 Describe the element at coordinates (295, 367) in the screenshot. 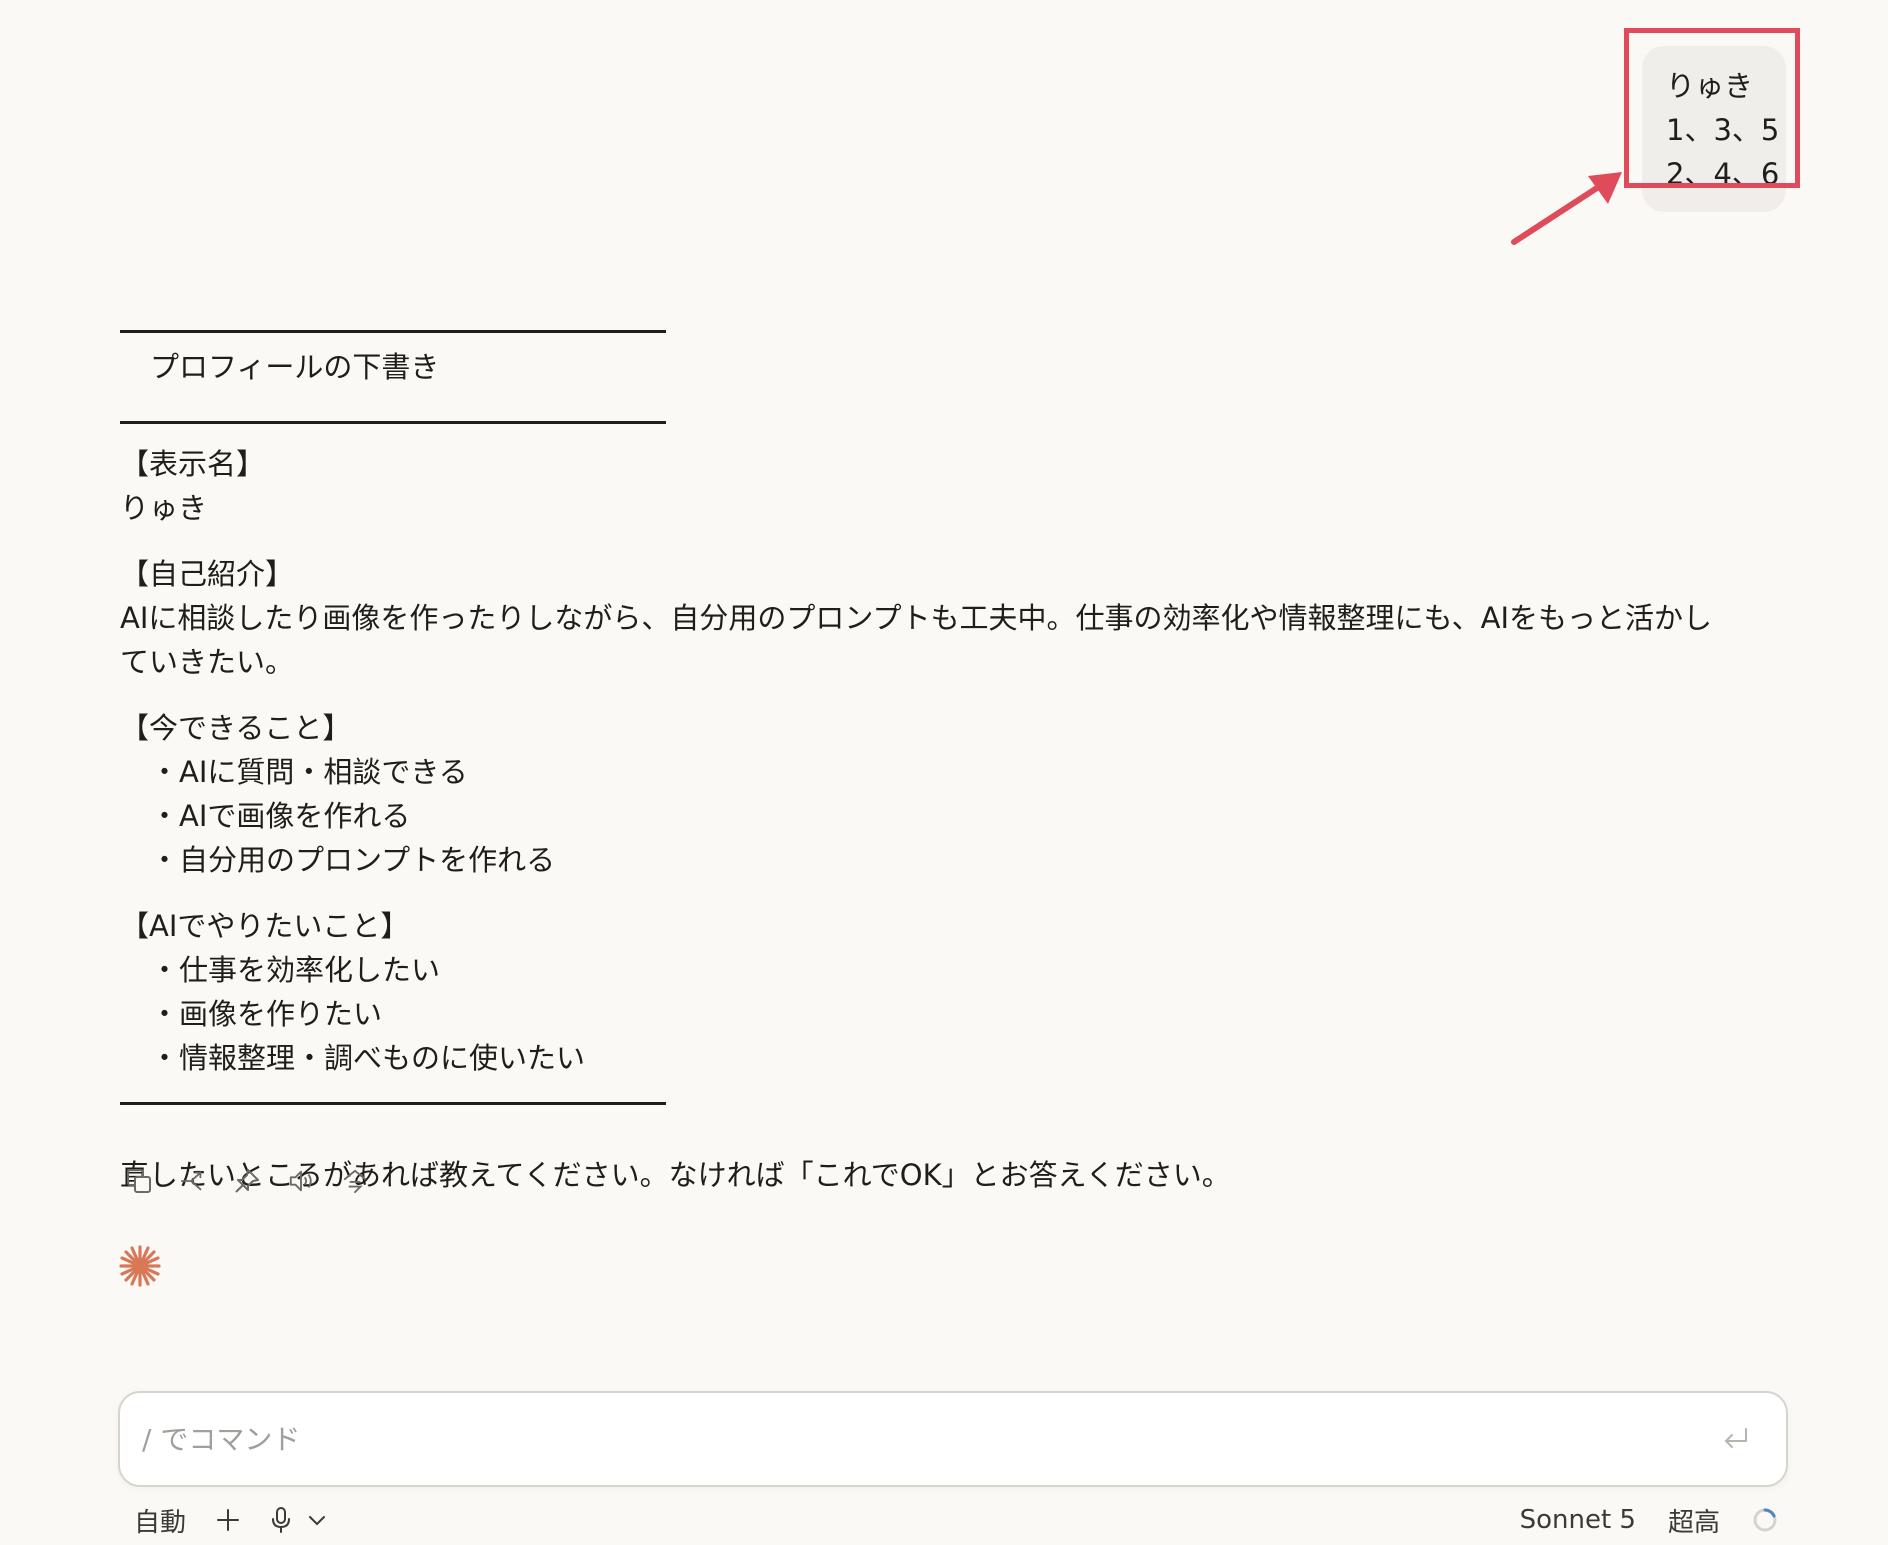

I see `draft-title: プロフィールの下書き` at that location.